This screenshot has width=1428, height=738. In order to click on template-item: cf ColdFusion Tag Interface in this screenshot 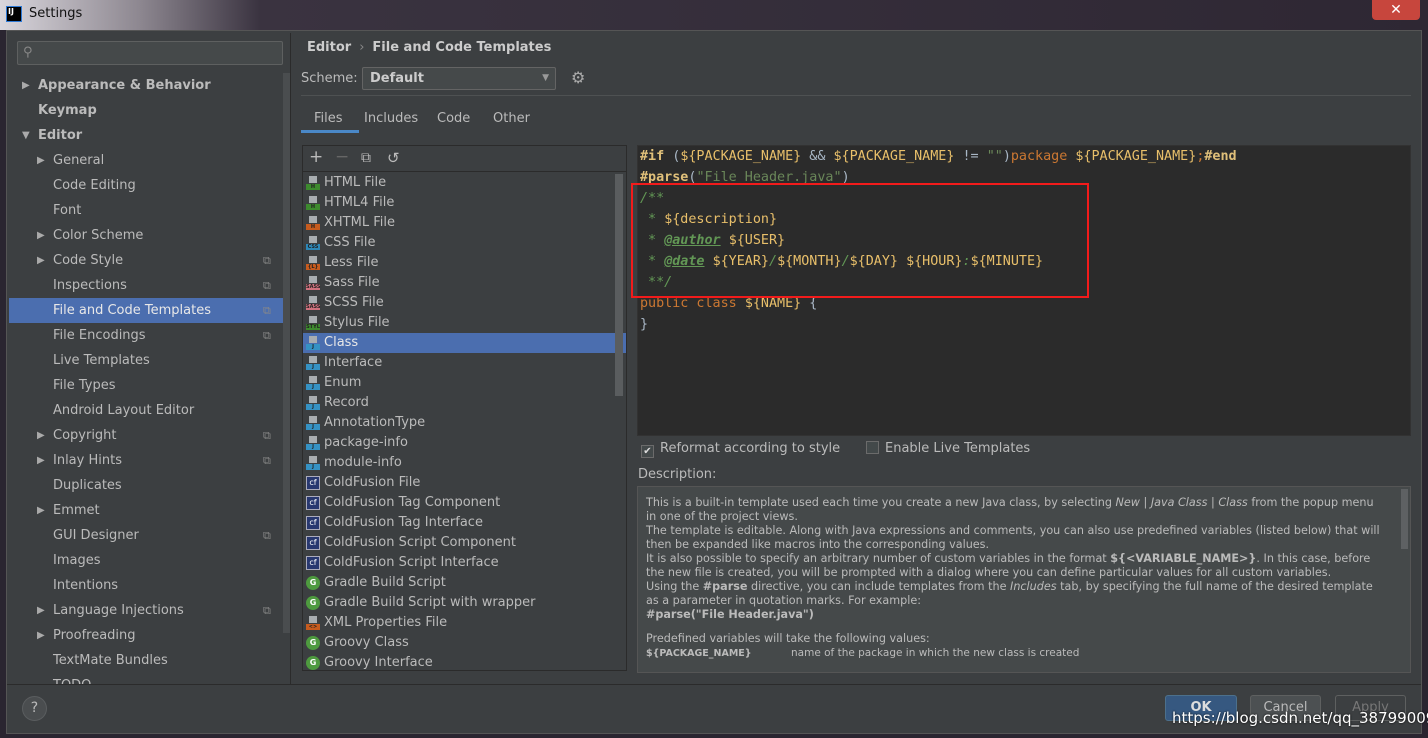, I will do `click(464, 523)`.